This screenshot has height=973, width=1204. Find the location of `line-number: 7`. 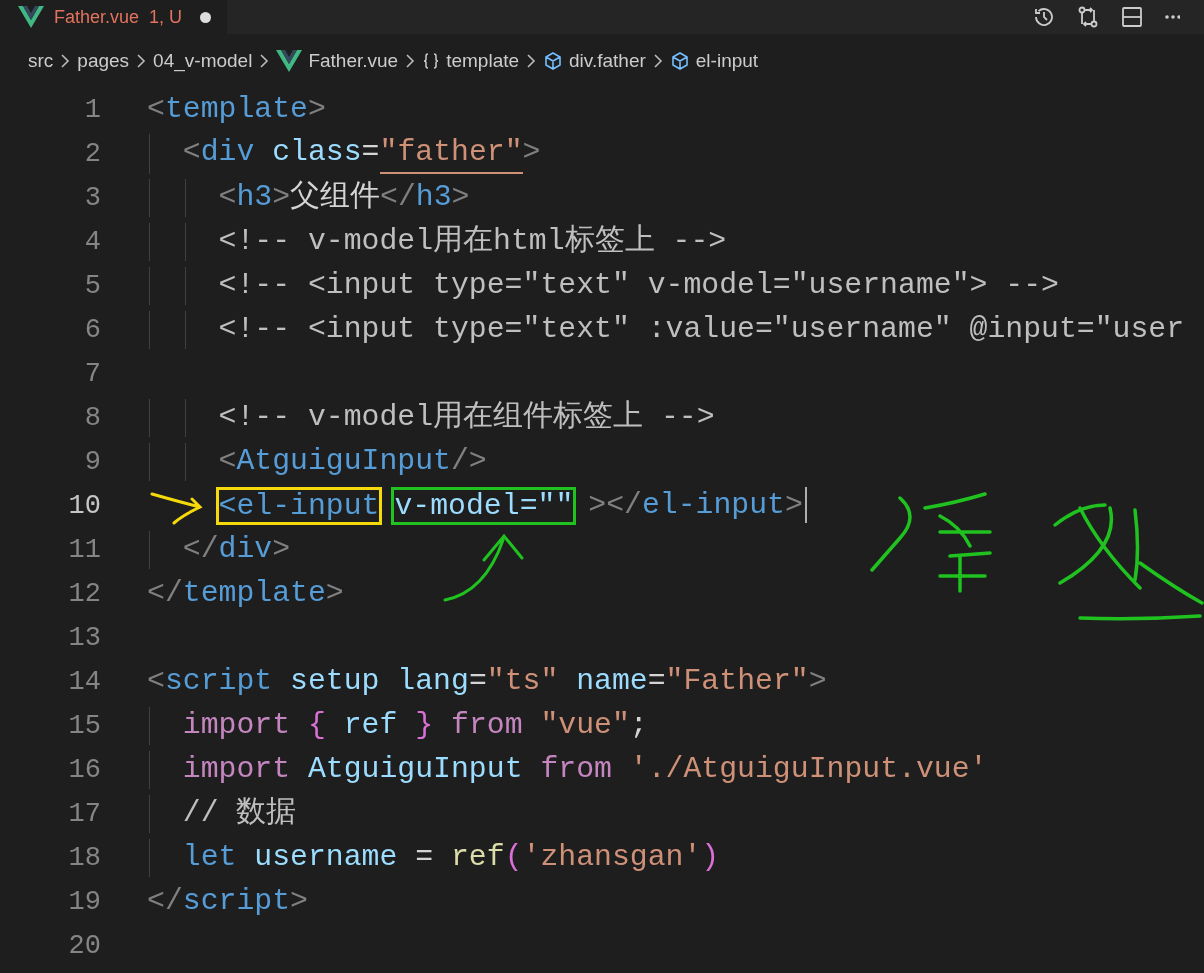

line-number: 7 is located at coordinates (92, 374).